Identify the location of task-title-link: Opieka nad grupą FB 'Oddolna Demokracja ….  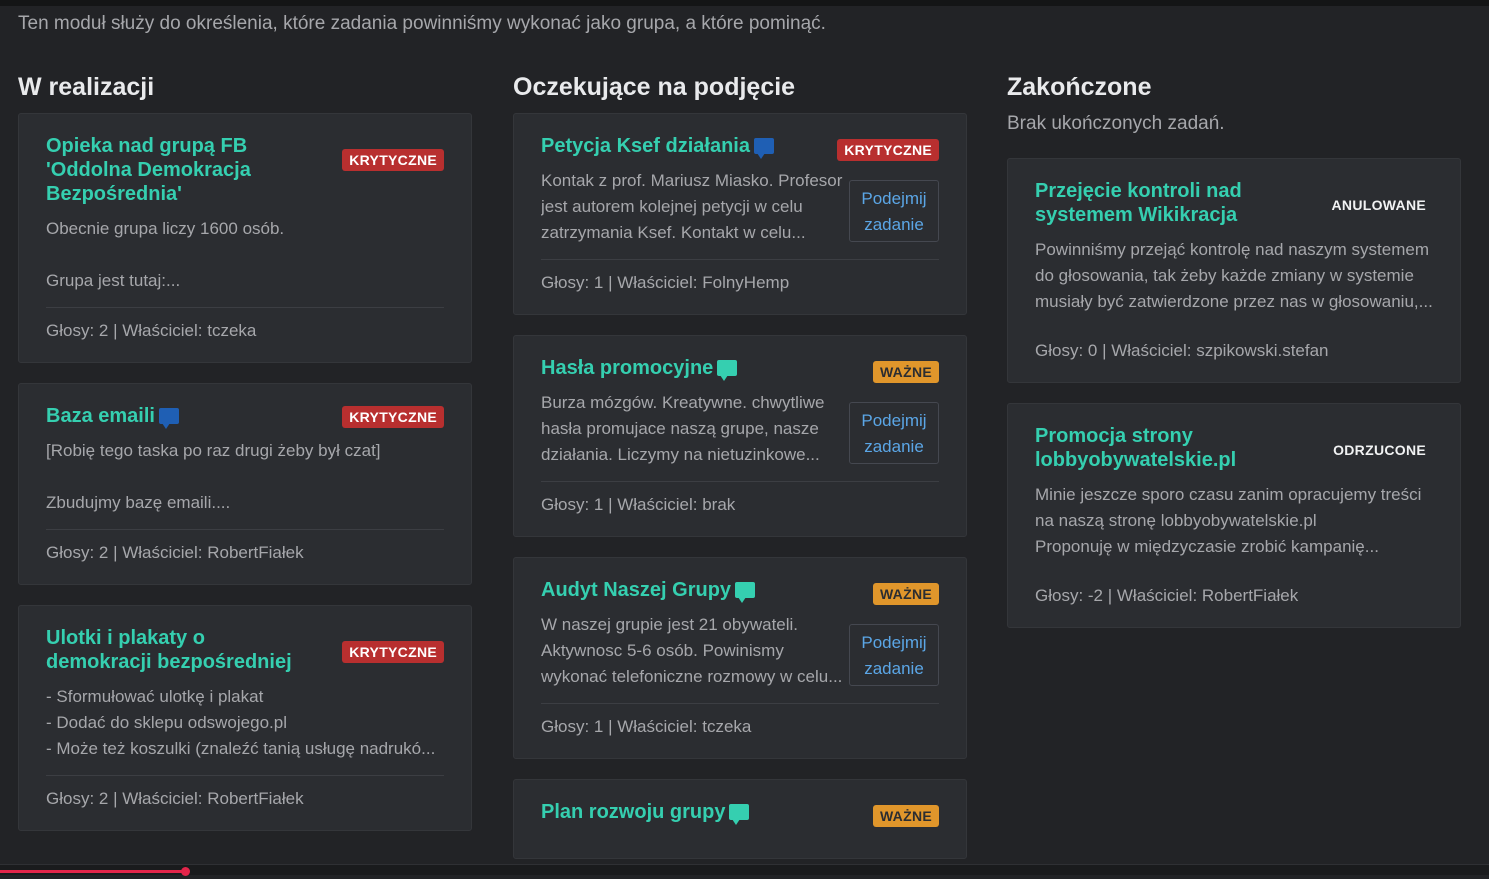
(148, 170).